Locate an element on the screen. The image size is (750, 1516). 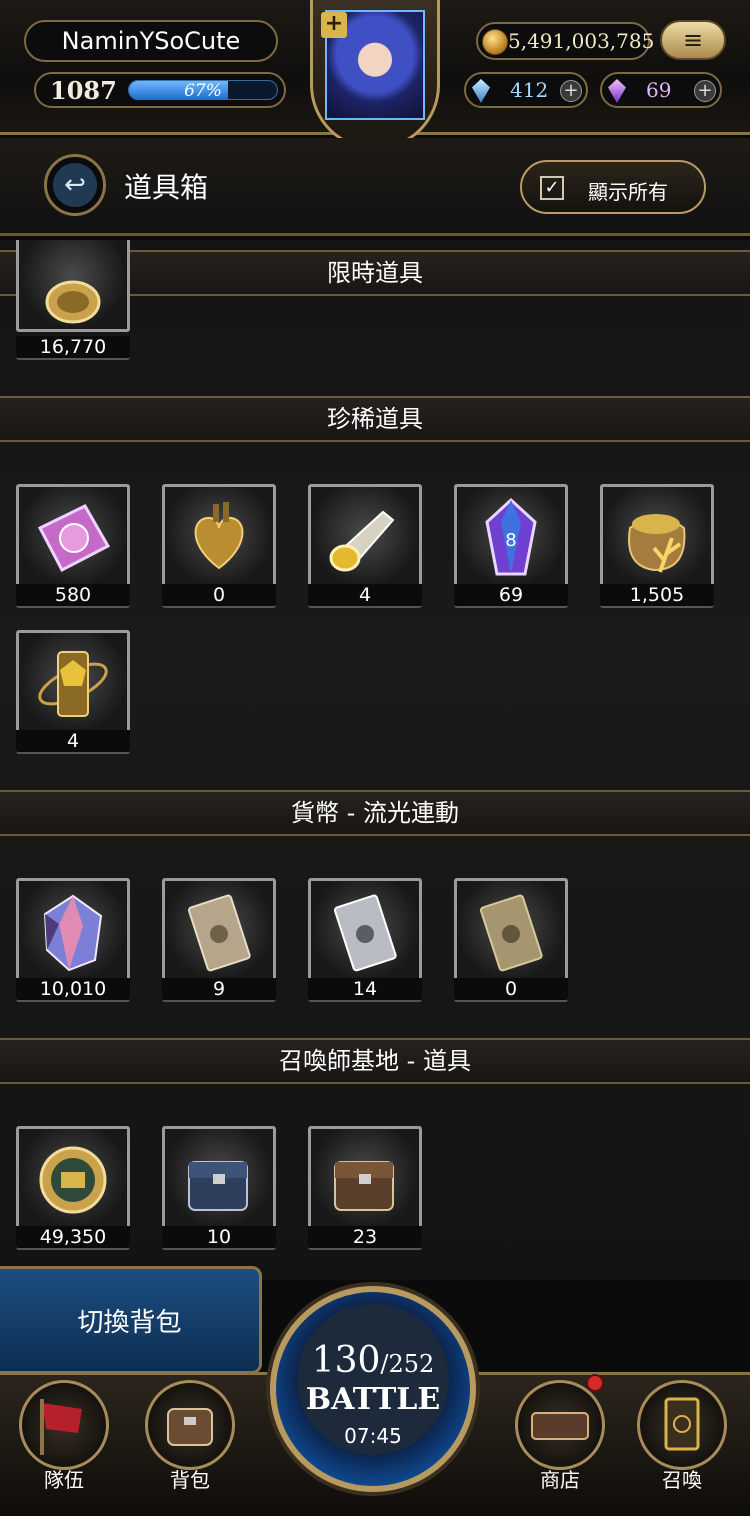
back-arrow-icon: ↩ is located at coordinates (75, 185).